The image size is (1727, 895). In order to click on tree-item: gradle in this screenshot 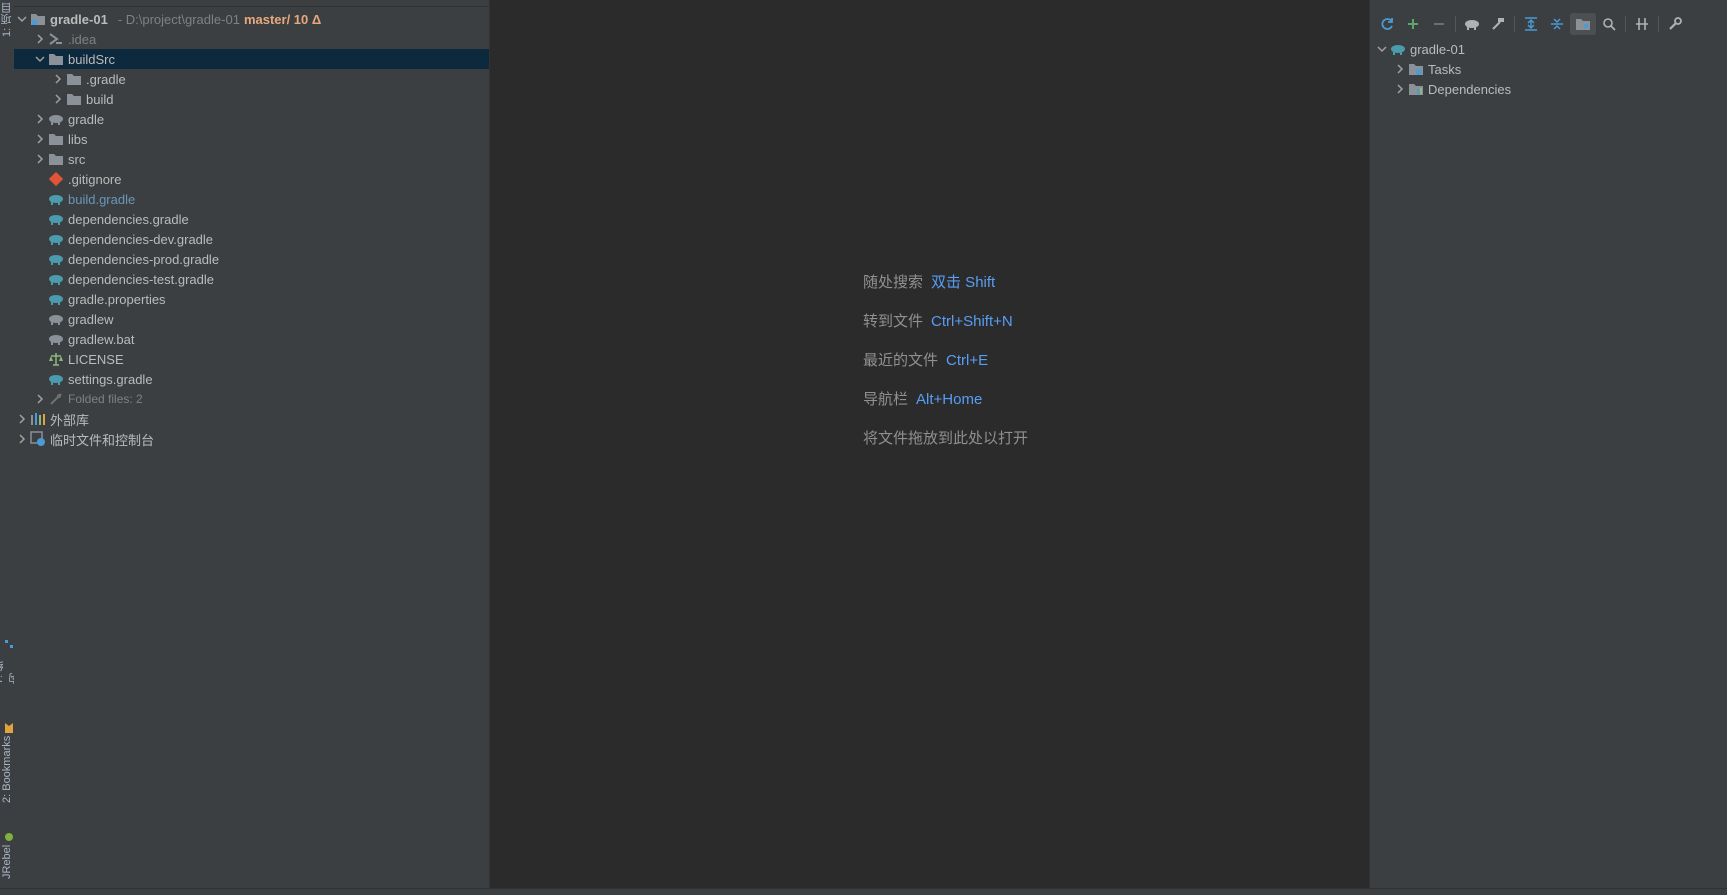, I will do `click(251, 119)`.